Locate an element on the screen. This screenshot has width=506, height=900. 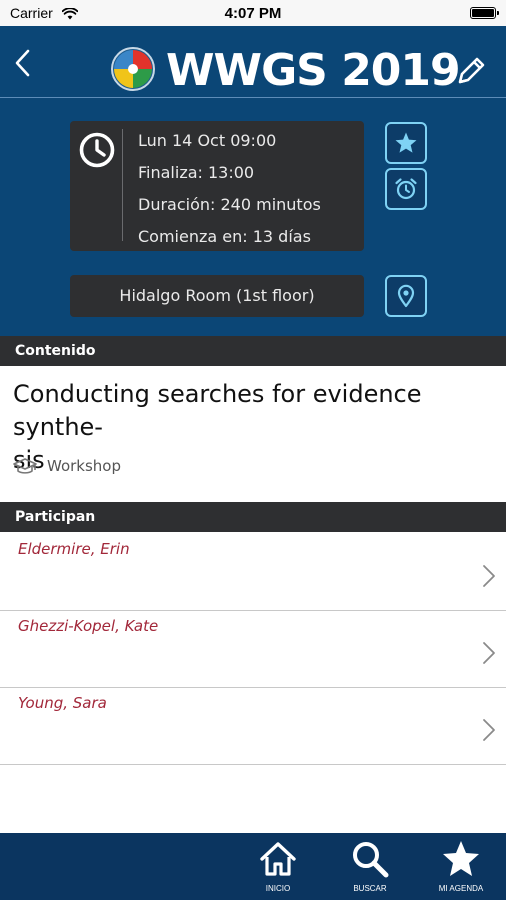
status-time: 4:07 PM is located at coordinates (253, 13).